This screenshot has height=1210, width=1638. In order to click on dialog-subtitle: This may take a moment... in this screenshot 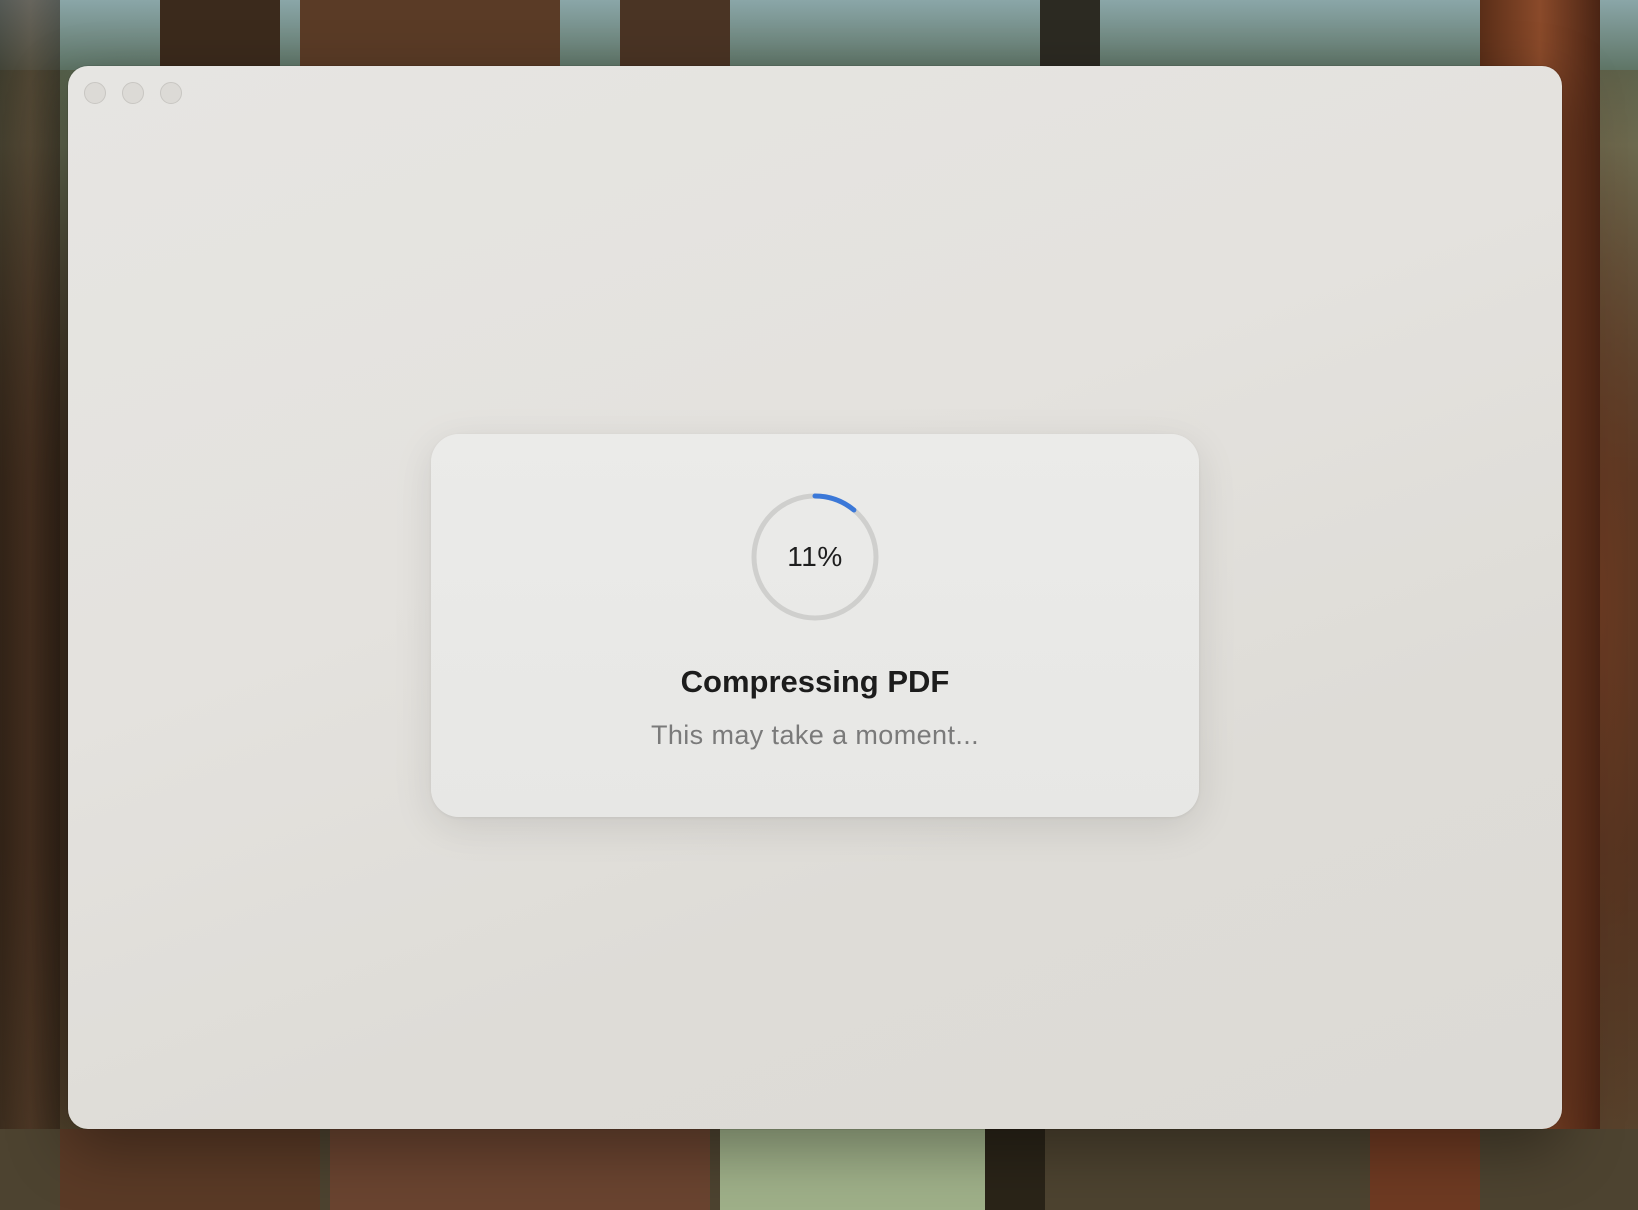, I will do `click(815, 735)`.